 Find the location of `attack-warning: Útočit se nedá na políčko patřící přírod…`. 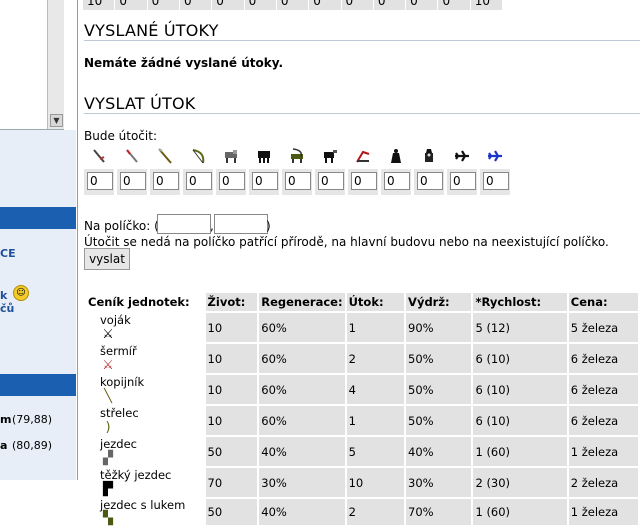

attack-warning: Útočit se nedá na políčko patřící přírod… is located at coordinates (346, 242).